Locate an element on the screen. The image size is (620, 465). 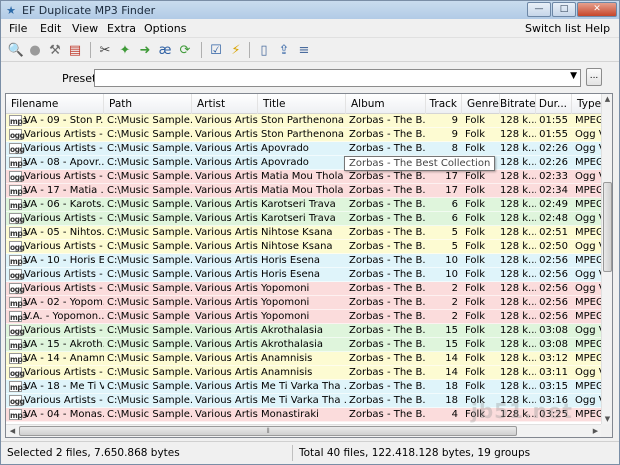
cell-title: Matia Mou Thola is located at coordinates (302, 176).